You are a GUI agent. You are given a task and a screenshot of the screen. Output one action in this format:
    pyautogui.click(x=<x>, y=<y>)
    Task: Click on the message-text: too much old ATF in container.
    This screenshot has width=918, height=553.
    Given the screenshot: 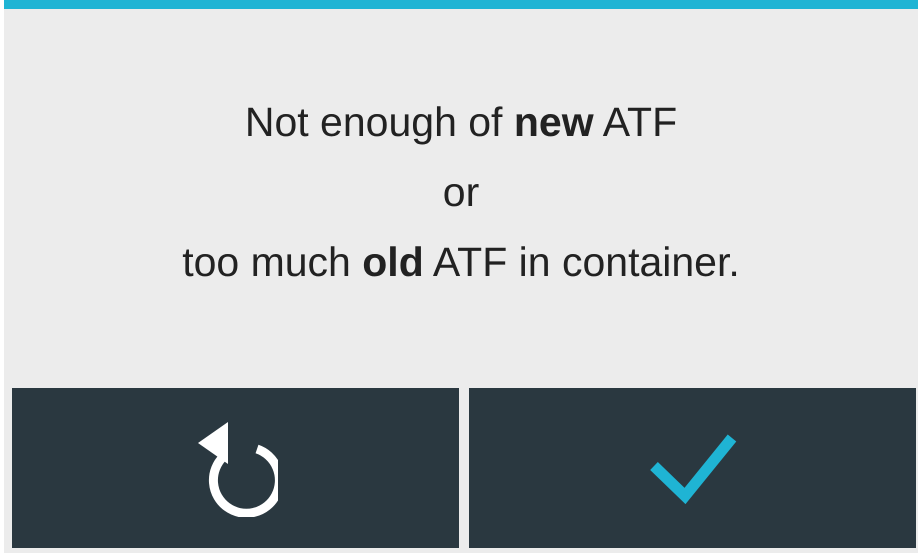 What is the action you would take?
    pyautogui.click(x=461, y=262)
    